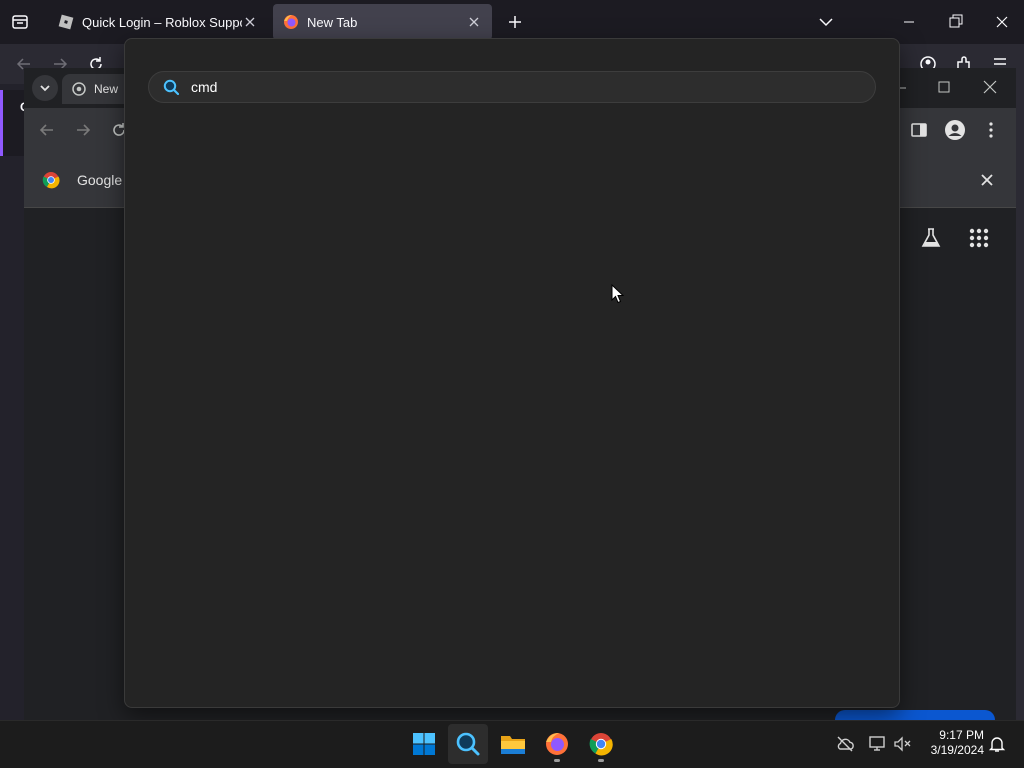 This screenshot has height=768, width=1024. I want to click on clock-date: 3/19/2024, so click(957, 750).